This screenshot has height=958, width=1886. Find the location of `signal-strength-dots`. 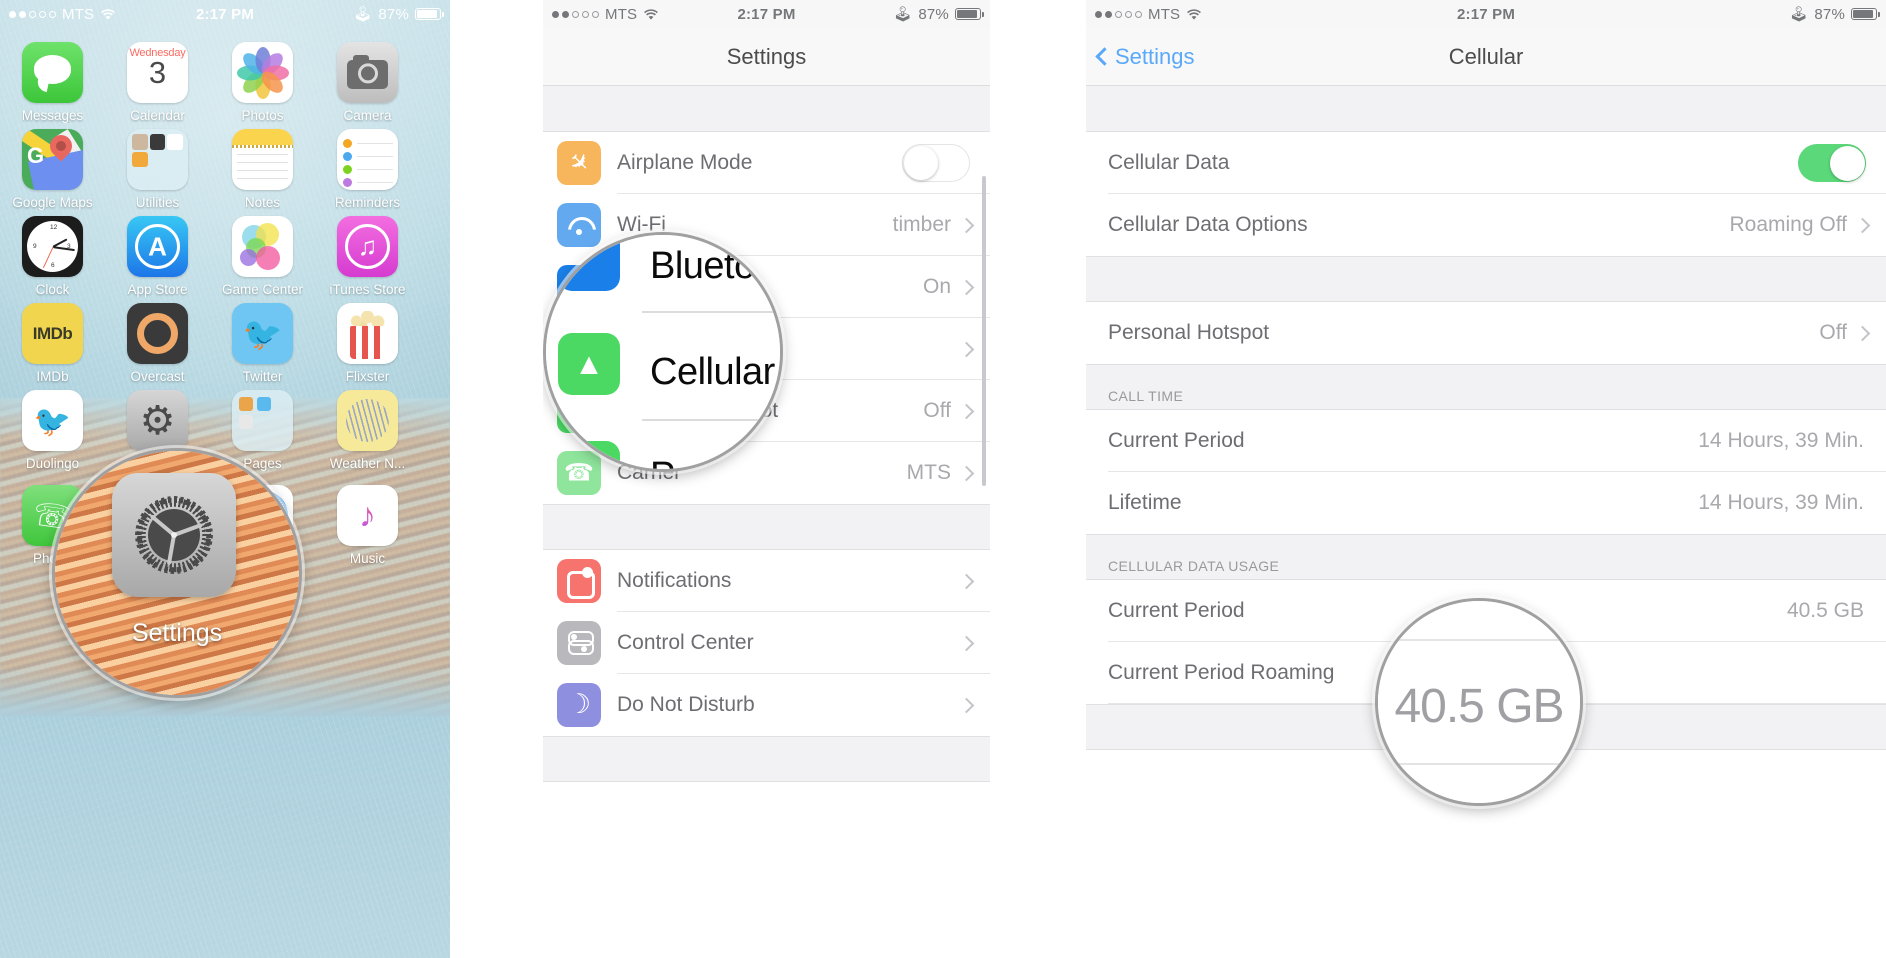

signal-strength-dots is located at coordinates (1118, 14).